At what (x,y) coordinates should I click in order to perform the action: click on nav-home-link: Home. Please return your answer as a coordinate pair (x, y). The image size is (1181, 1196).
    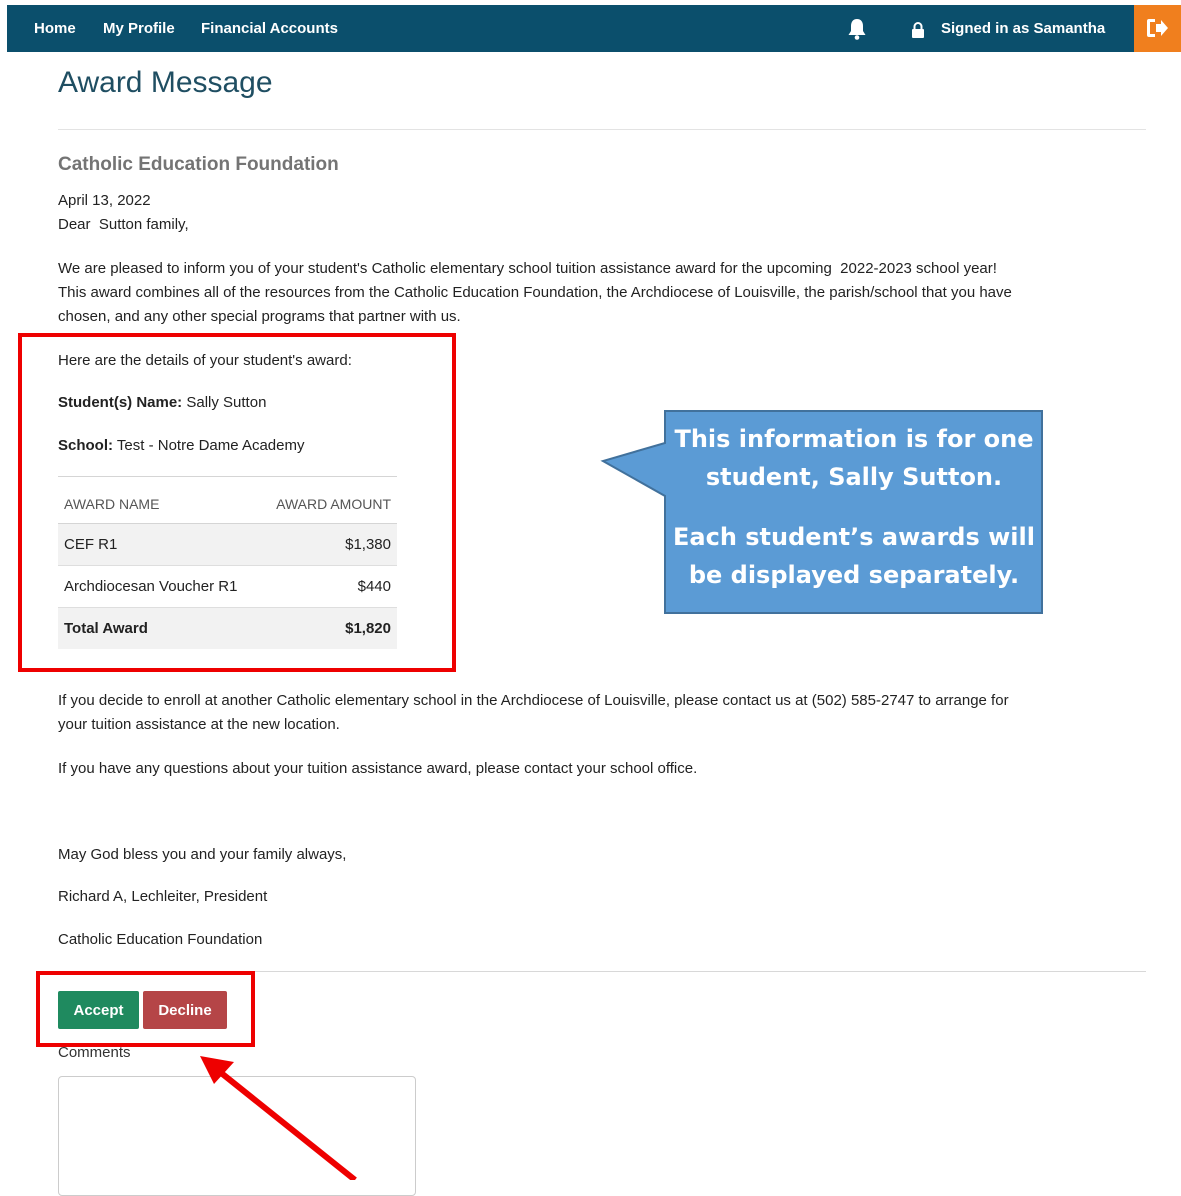
    Looking at the image, I should click on (55, 28).